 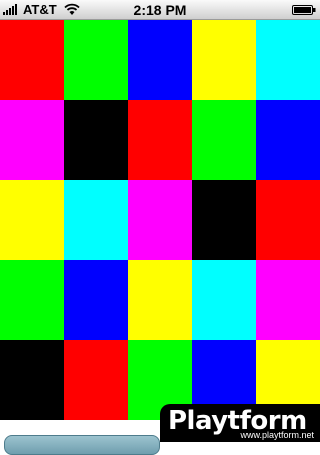 I want to click on status-bar: AT&T 2:18 PM, so click(x=160, y=10).